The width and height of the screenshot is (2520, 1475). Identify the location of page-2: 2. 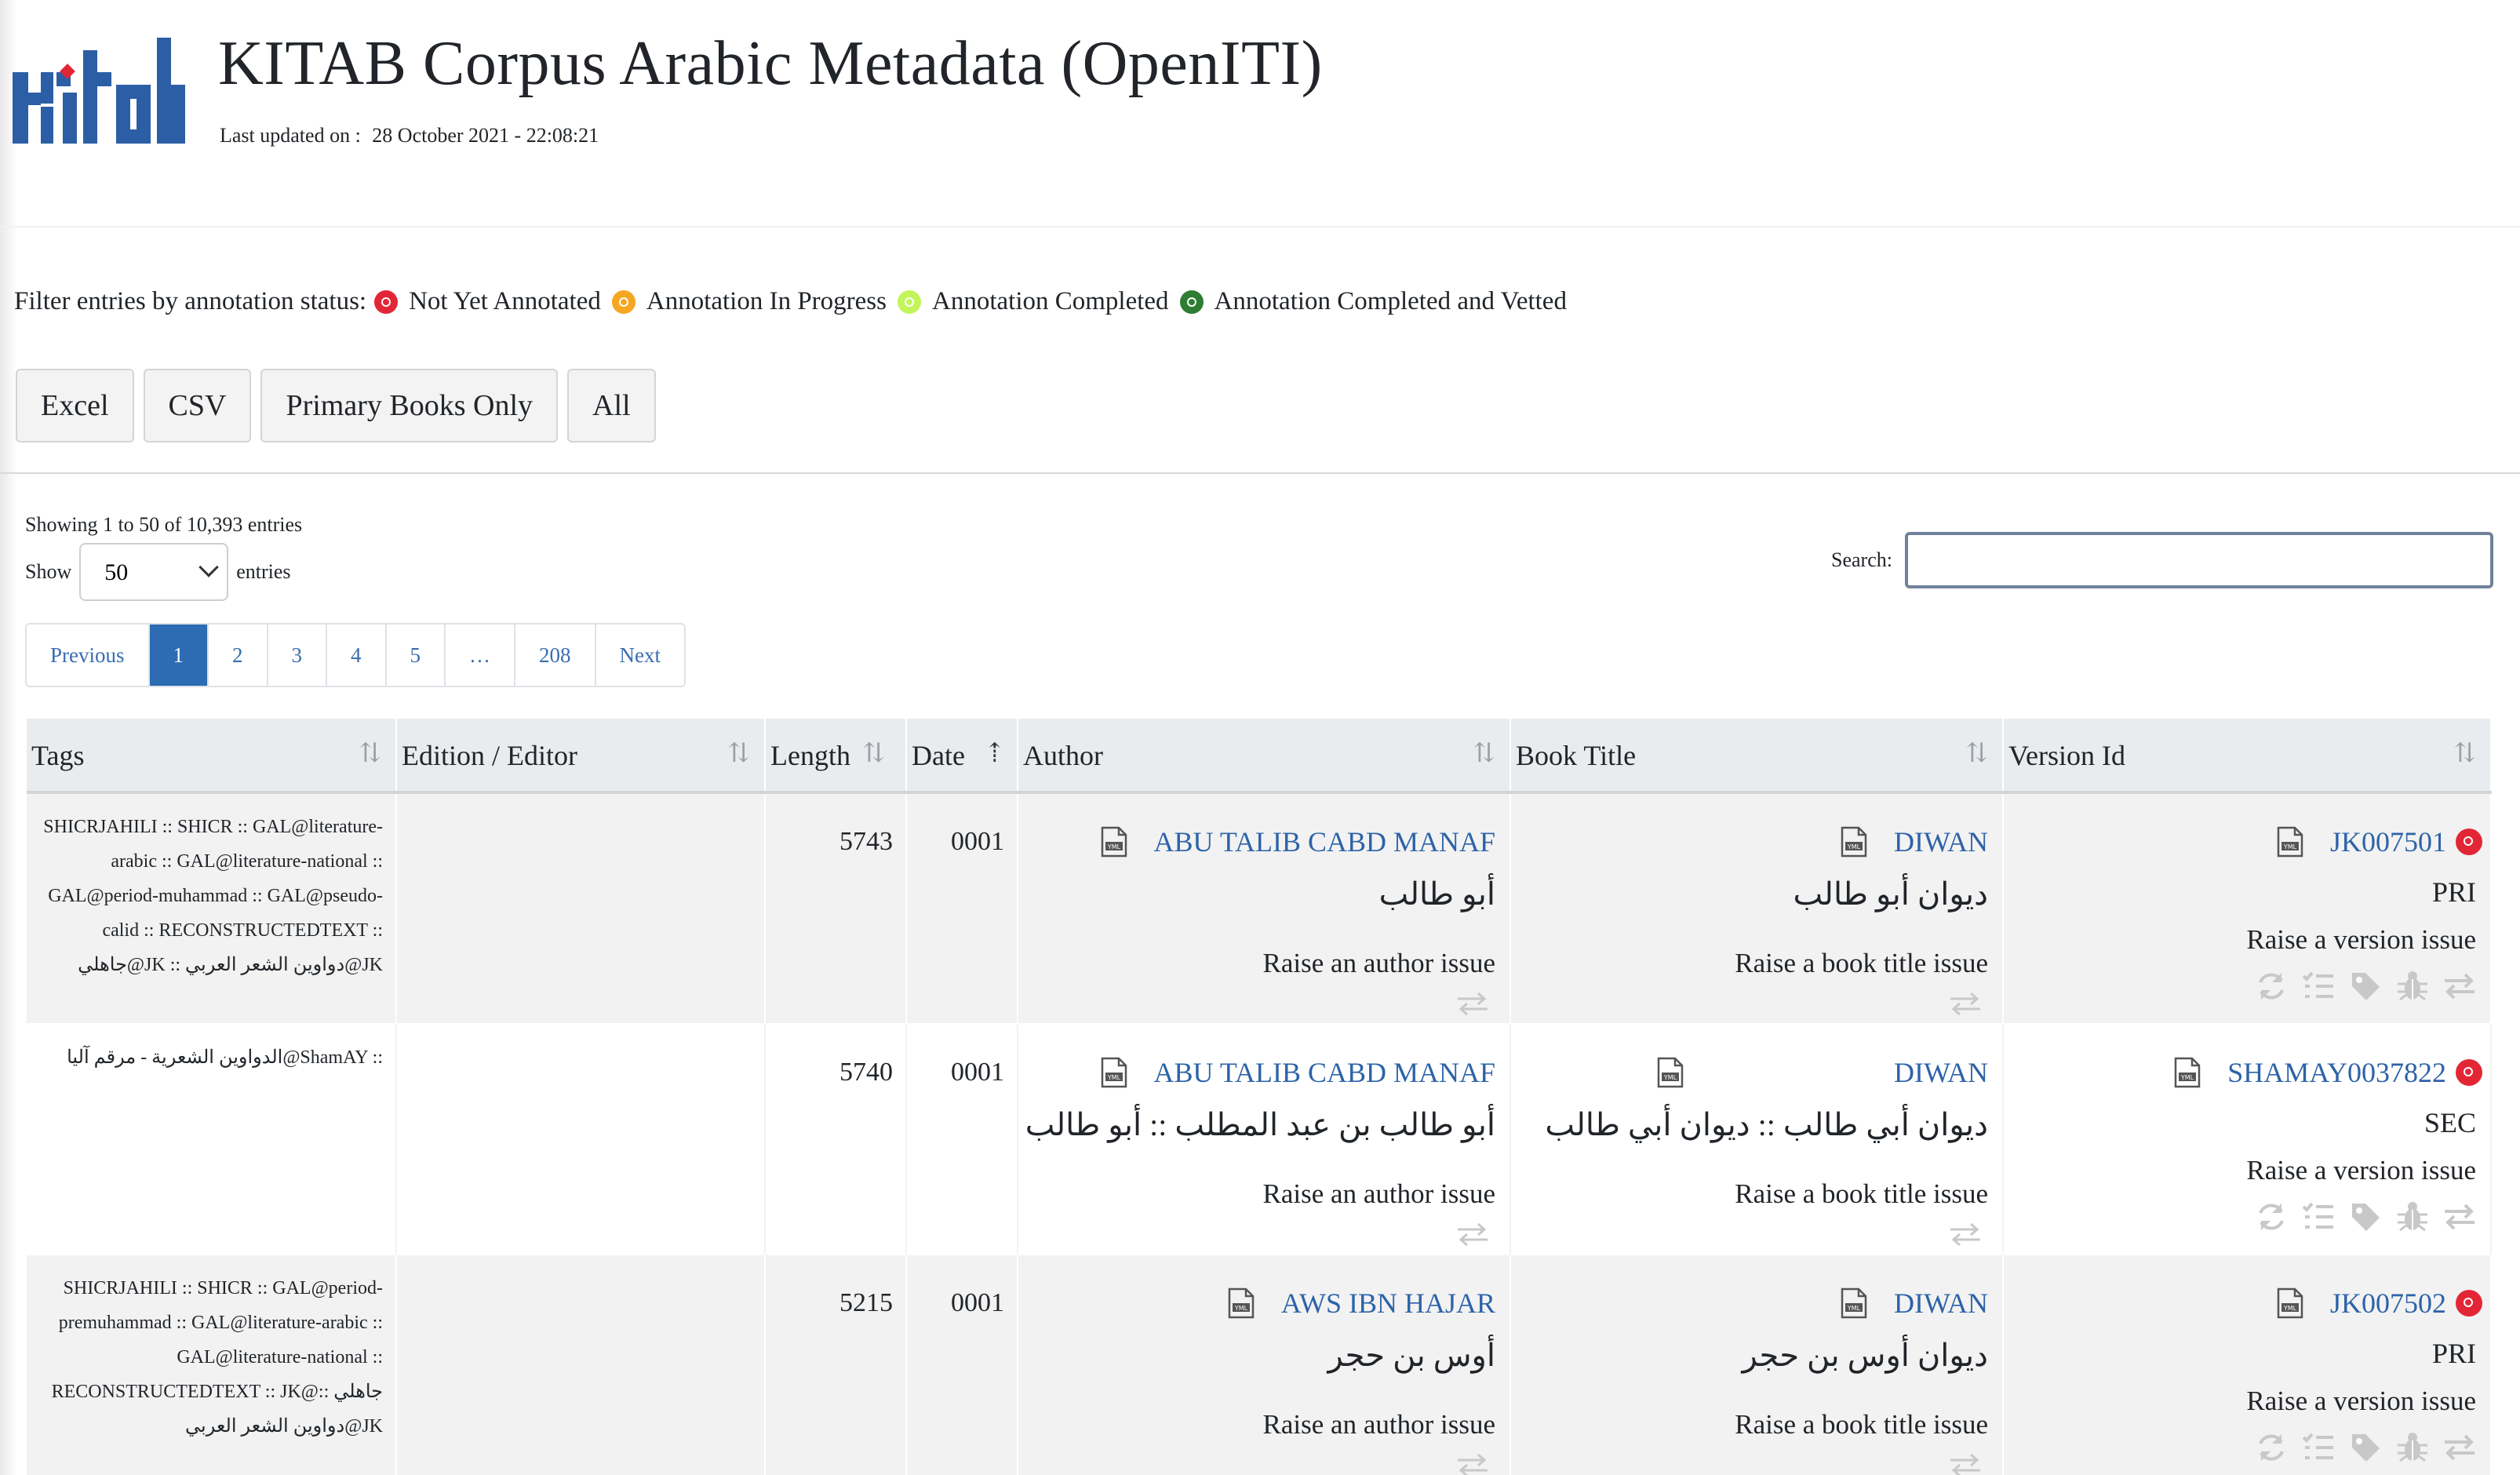
(238, 655).